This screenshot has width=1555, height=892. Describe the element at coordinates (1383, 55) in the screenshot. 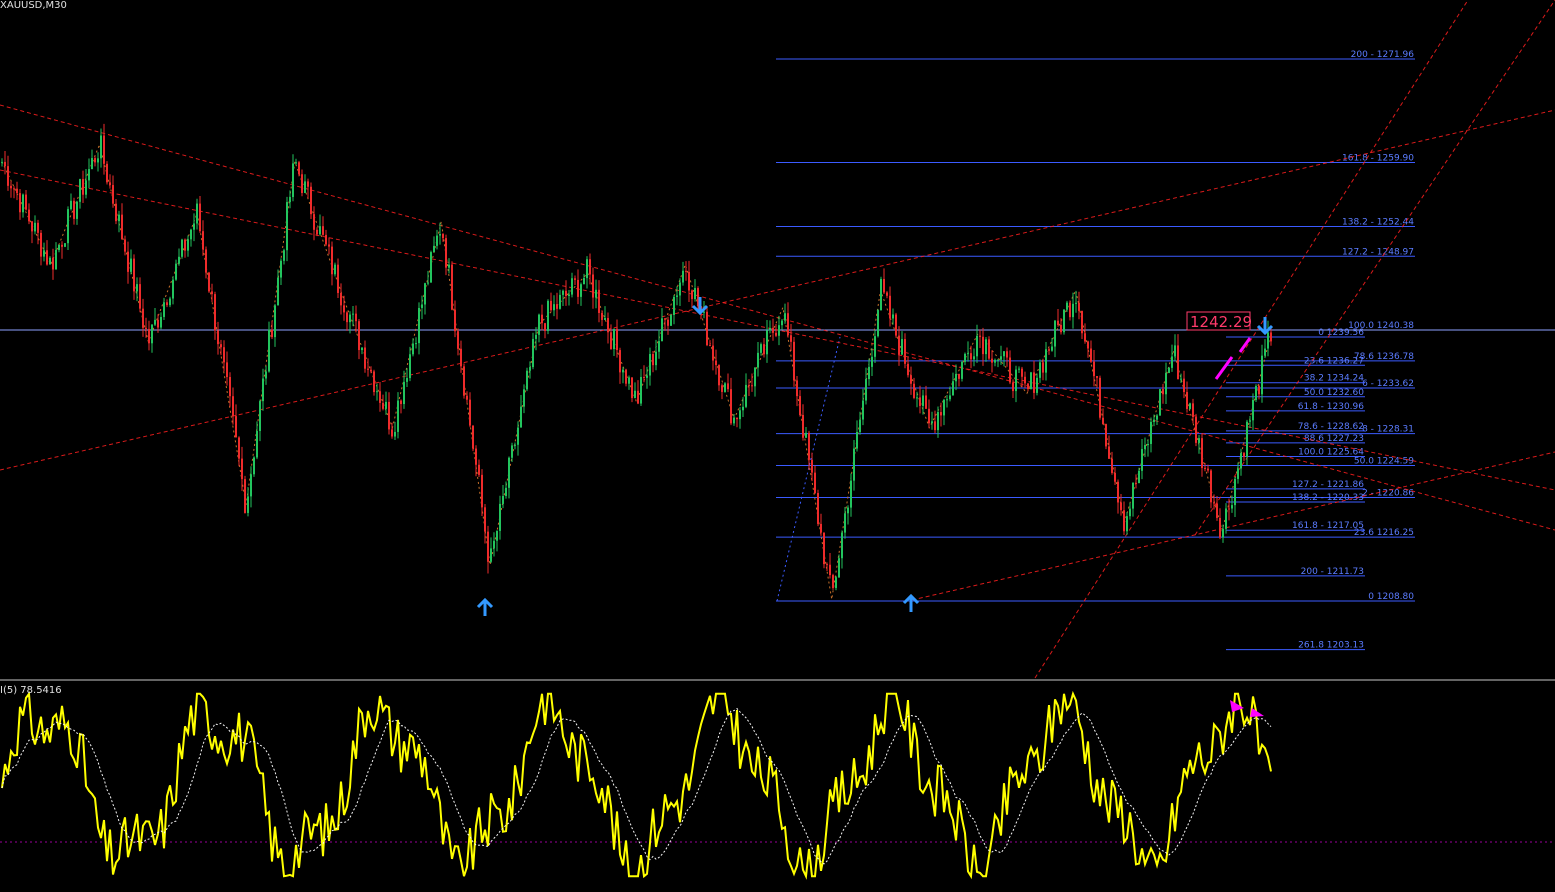

I see `fib-level-label: 200 - 1271.96` at that location.